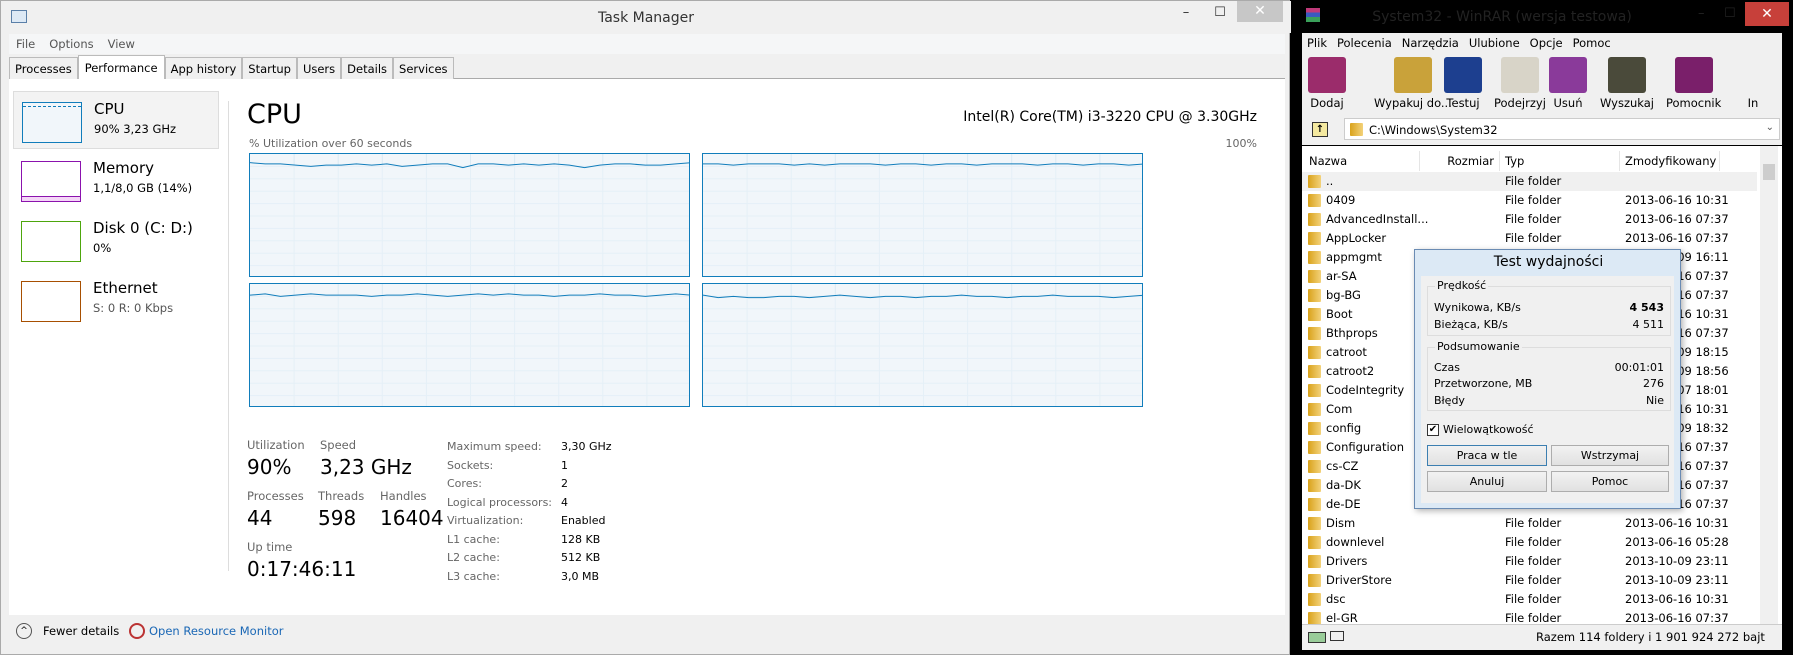 The image size is (1793, 655). Describe the element at coordinates (1693, 83) in the screenshot. I see `toolbar-button-pomocnik: Pomocnik` at that location.